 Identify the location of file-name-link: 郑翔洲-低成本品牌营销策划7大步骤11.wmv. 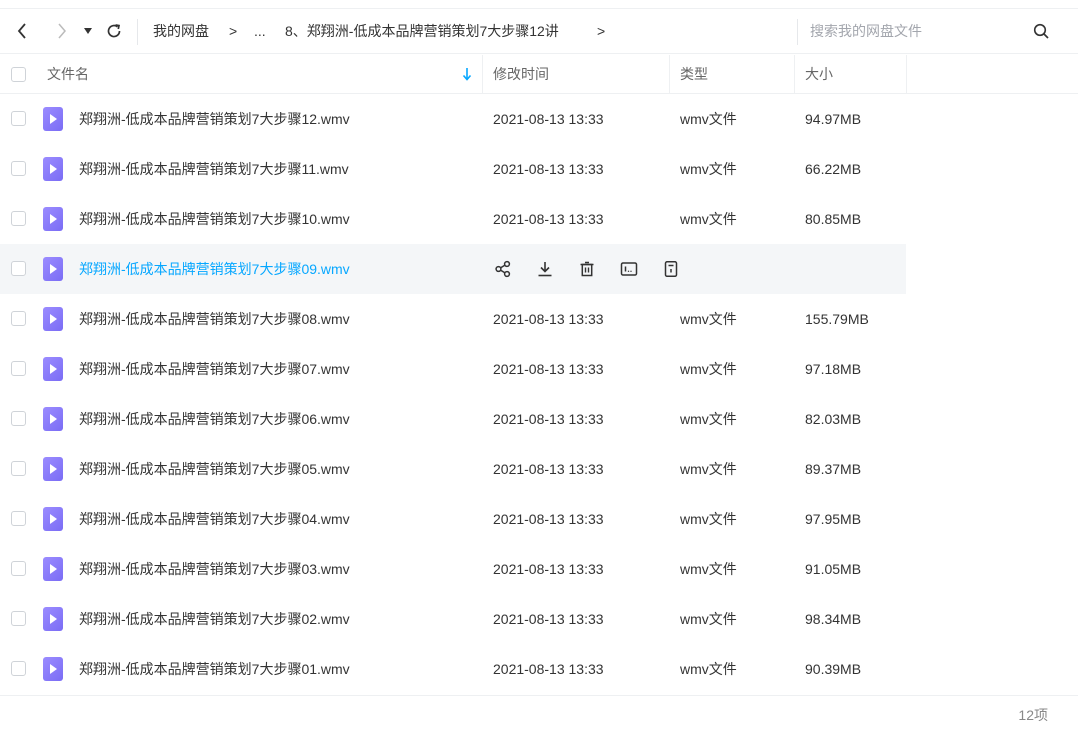
(214, 169).